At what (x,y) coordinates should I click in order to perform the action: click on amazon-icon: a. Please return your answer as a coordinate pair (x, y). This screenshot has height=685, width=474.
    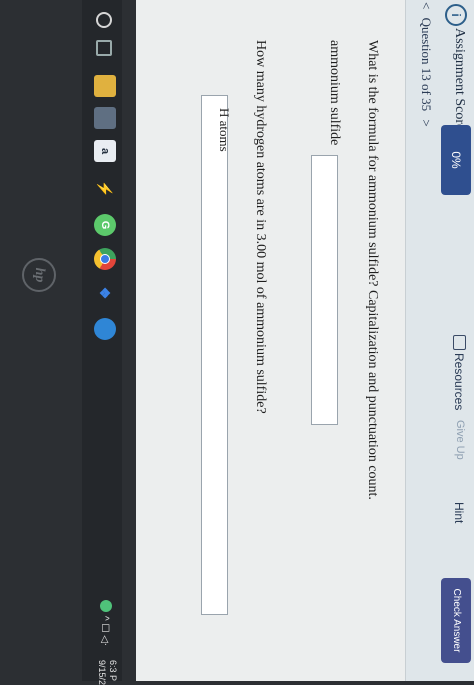
    Looking at the image, I should click on (105, 151).